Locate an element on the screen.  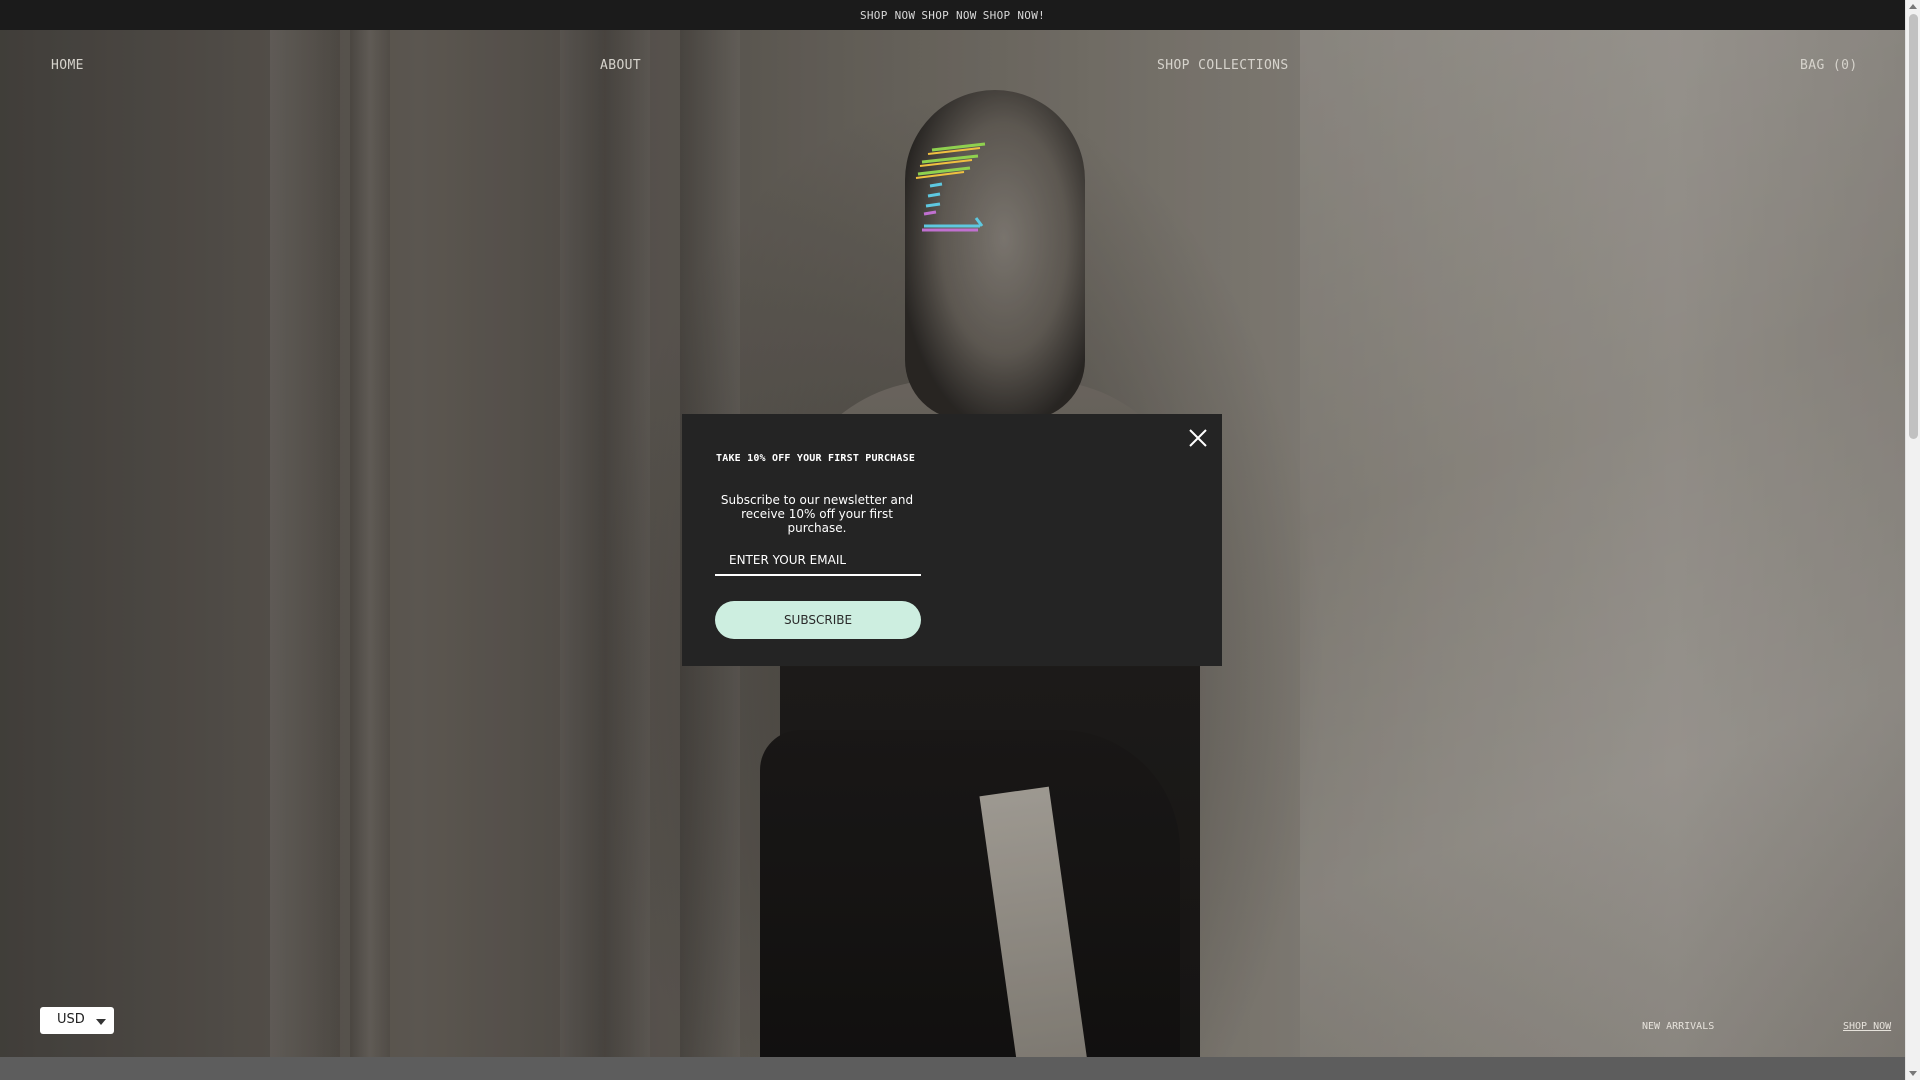
currency-value: USD is located at coordinates (71, 1019).